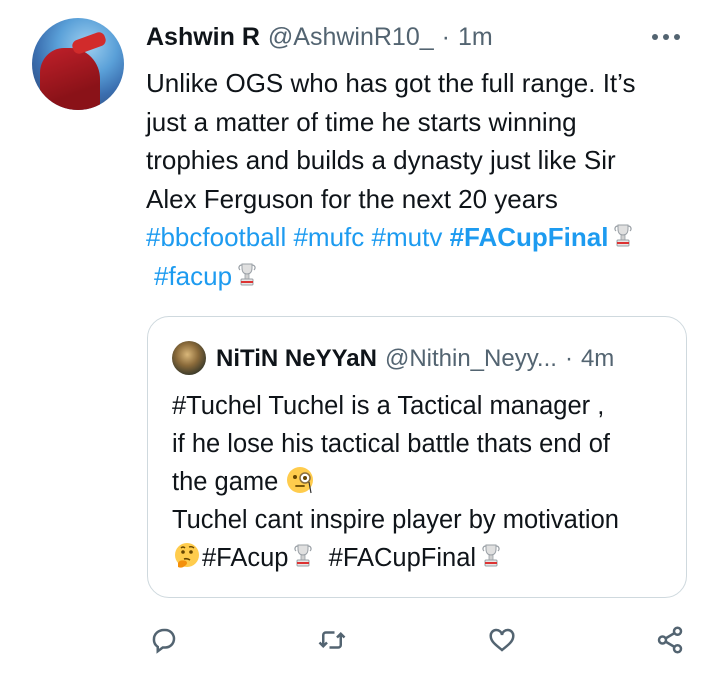 Image resolution: width=720 pixels, height=677 pixels. Describe the element at coordinates (332, 640) in the screenshot. I see `retweet-icon` at that location.